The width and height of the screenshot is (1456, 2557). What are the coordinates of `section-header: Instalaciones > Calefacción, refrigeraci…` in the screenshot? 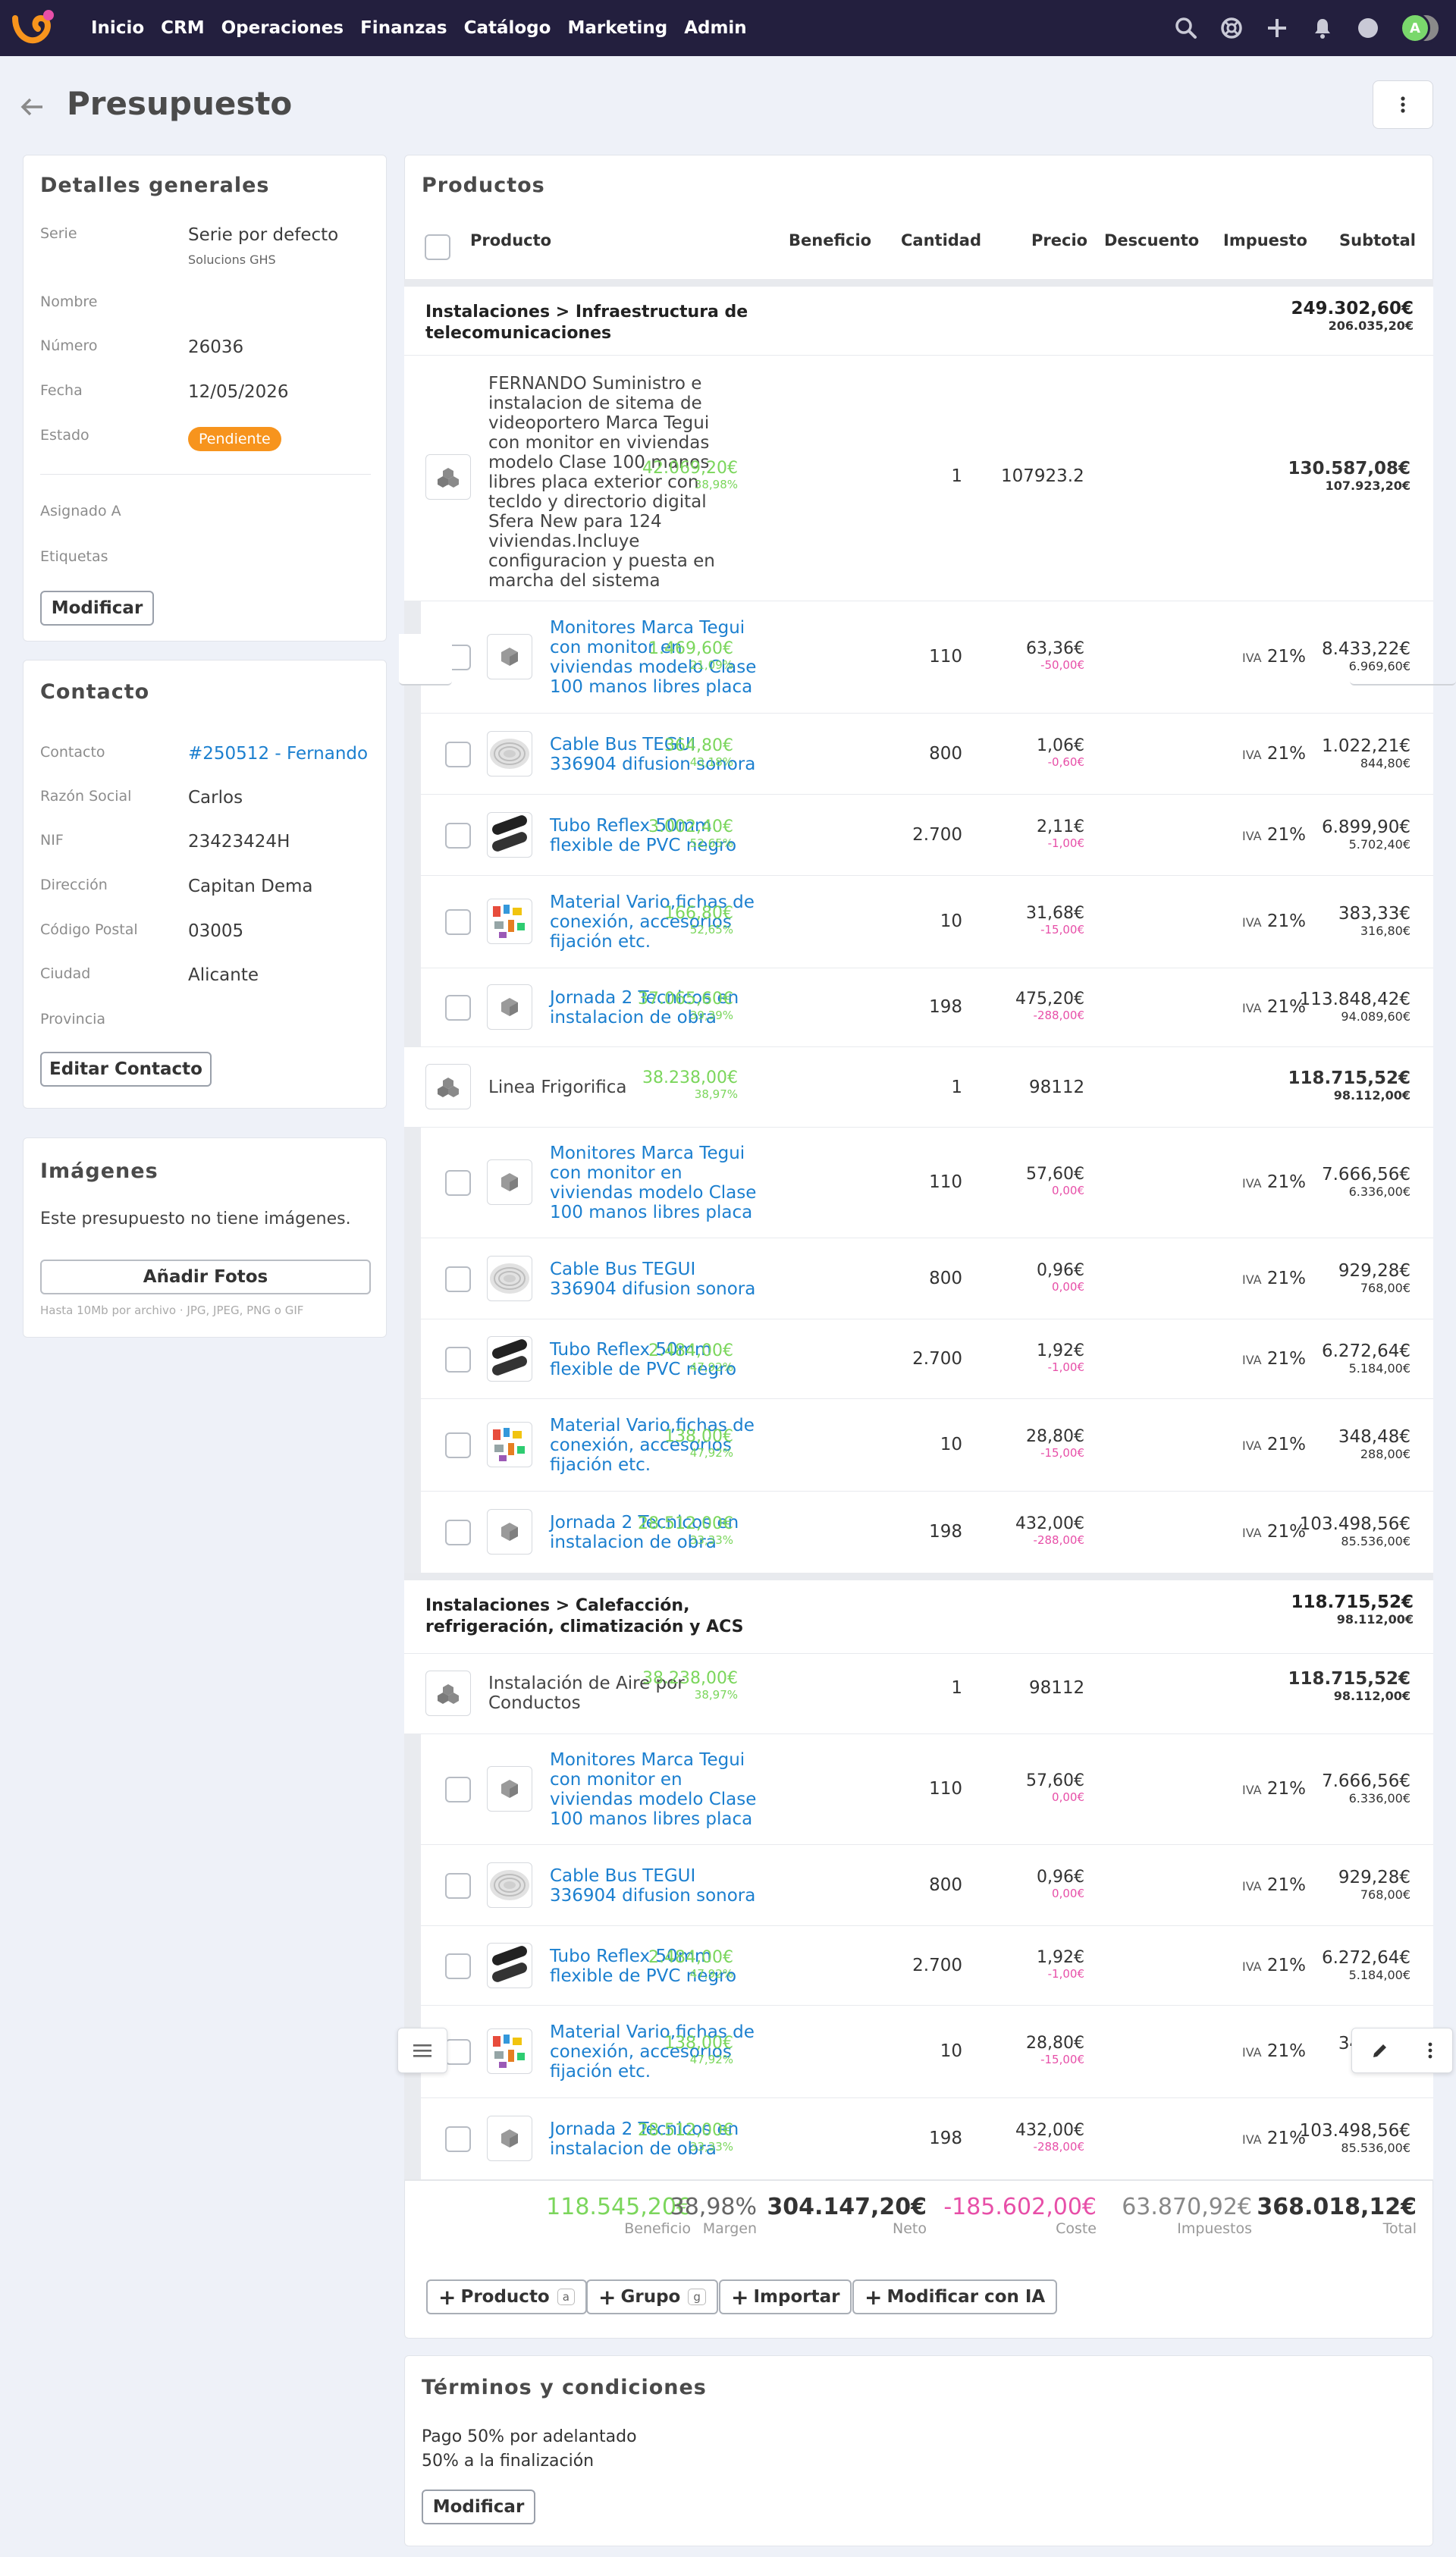 It's located at (918, 1613).